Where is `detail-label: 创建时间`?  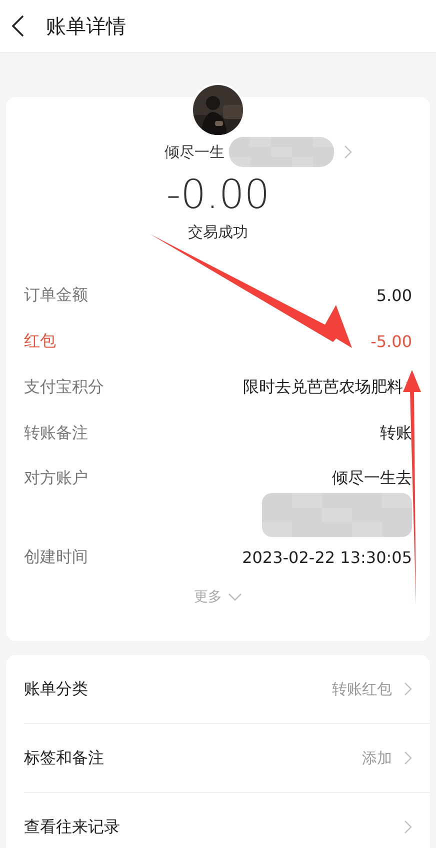
detail-label: 创建时间 is located at coordinates (56, 557).